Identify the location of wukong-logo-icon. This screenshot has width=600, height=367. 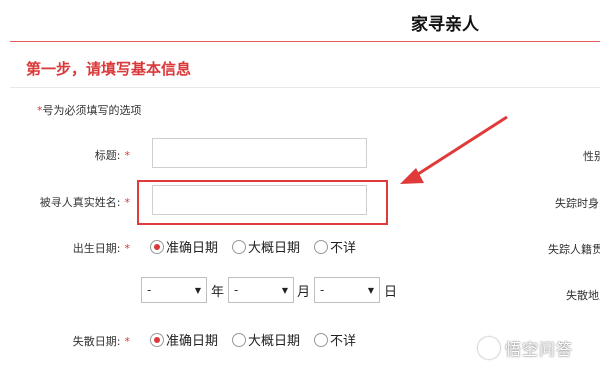
(489, 348).